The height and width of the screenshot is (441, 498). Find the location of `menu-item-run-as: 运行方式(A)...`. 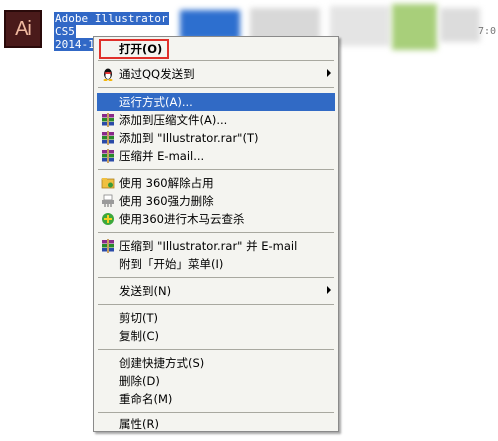

menu-item-run-as: 运行方式(A)... is located at coordinates (216, 102).